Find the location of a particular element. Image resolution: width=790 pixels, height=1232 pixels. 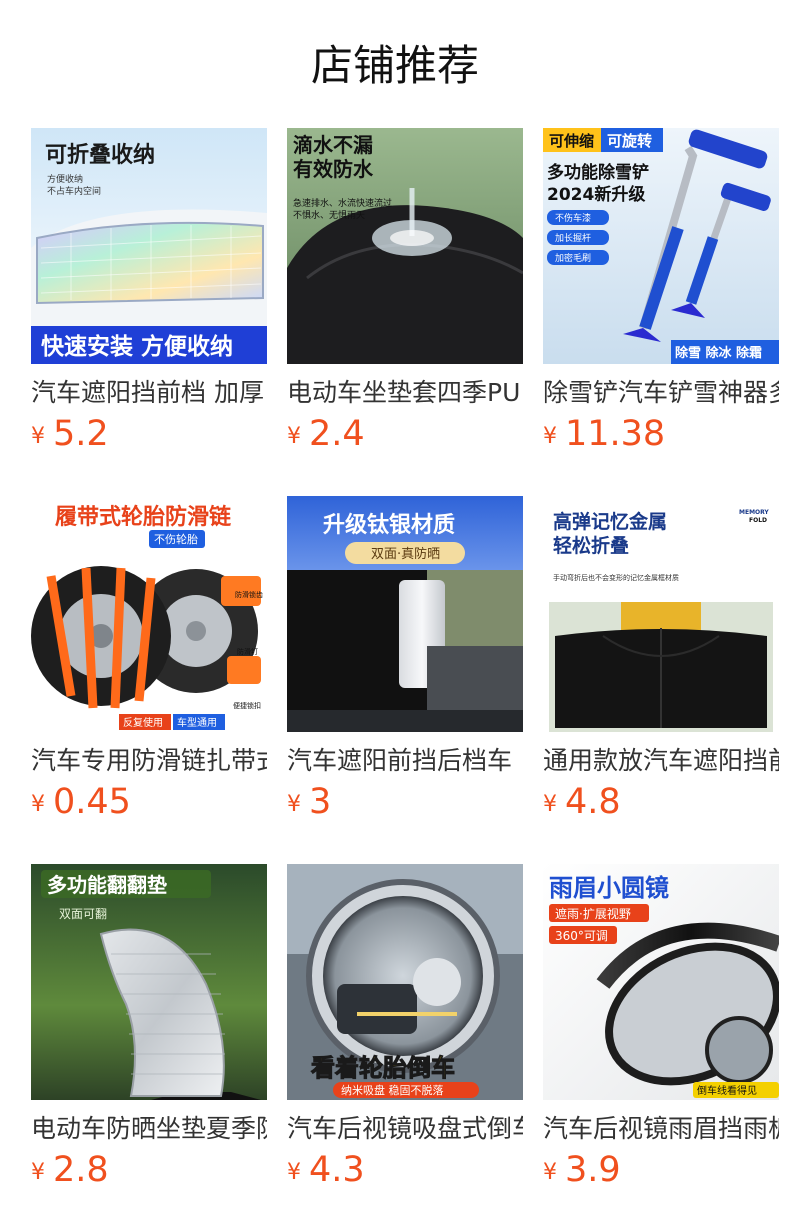

price-amount: 0.45 is located at coordinates (92, 802).